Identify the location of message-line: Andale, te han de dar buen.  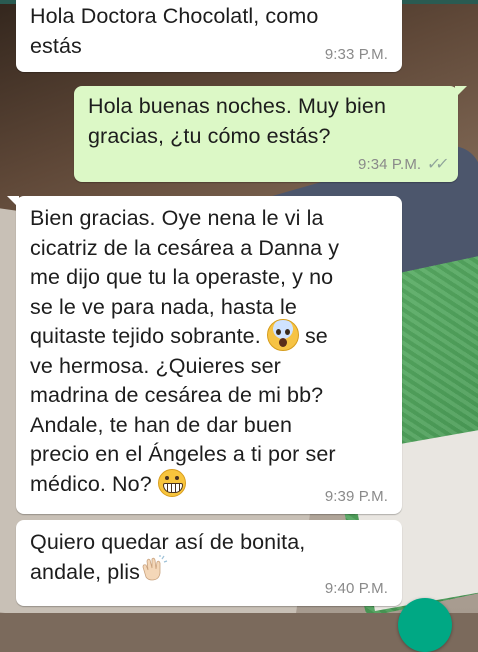
(161, 424).